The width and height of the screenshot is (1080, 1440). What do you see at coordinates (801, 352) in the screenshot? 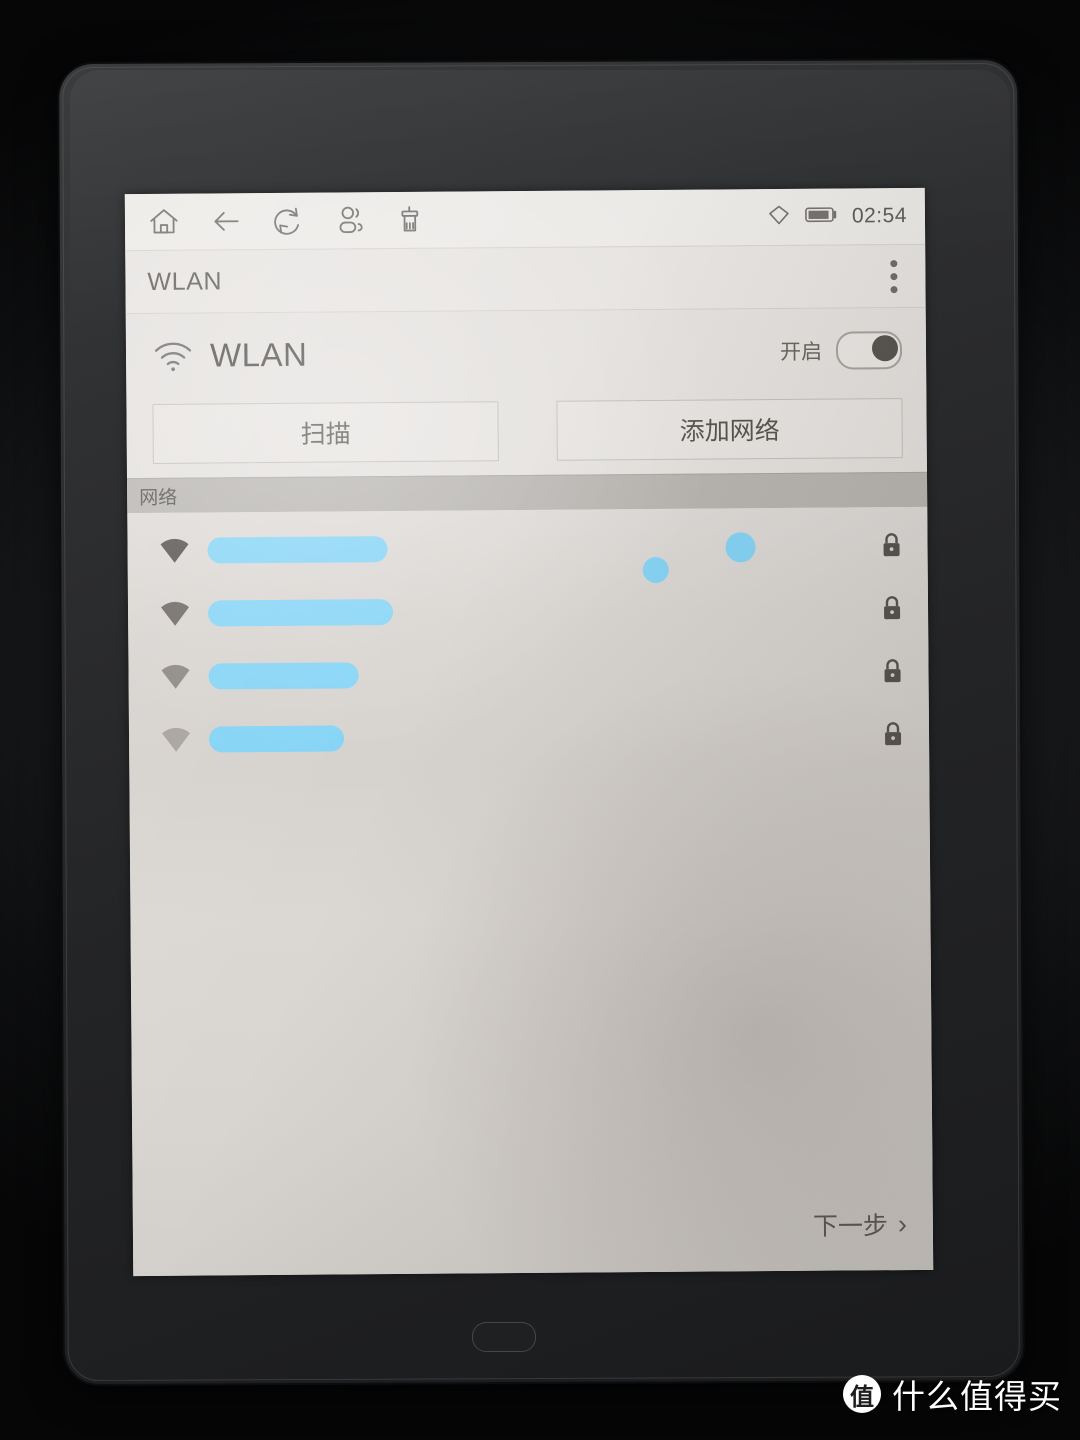
I see `wlan-toggle-state-label: 开启` at bounding box center [801, 352].